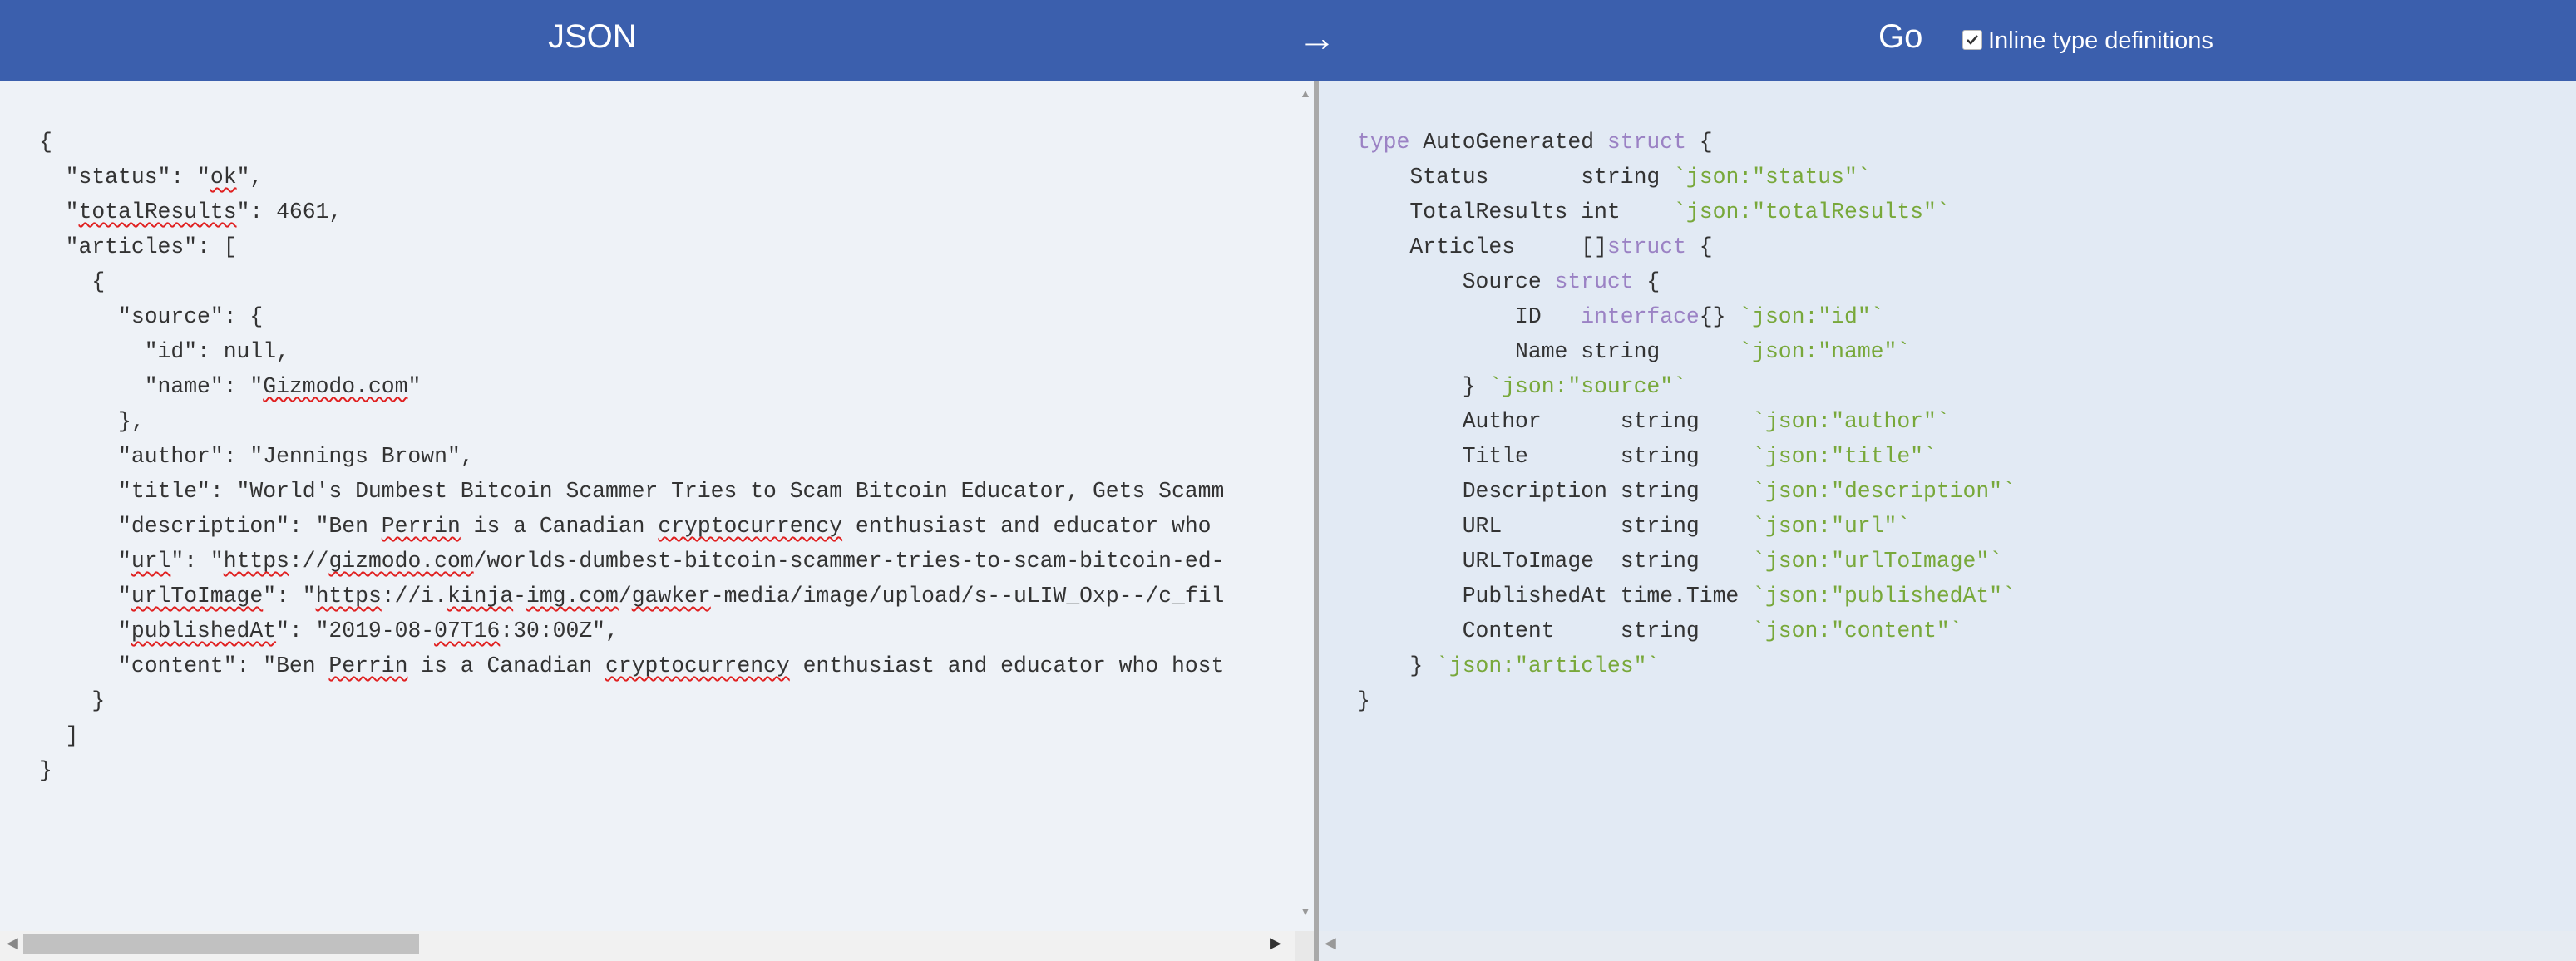  I want to click on go-line: URLToImage string `json:"urlToImage"`, so click(1680, 561).